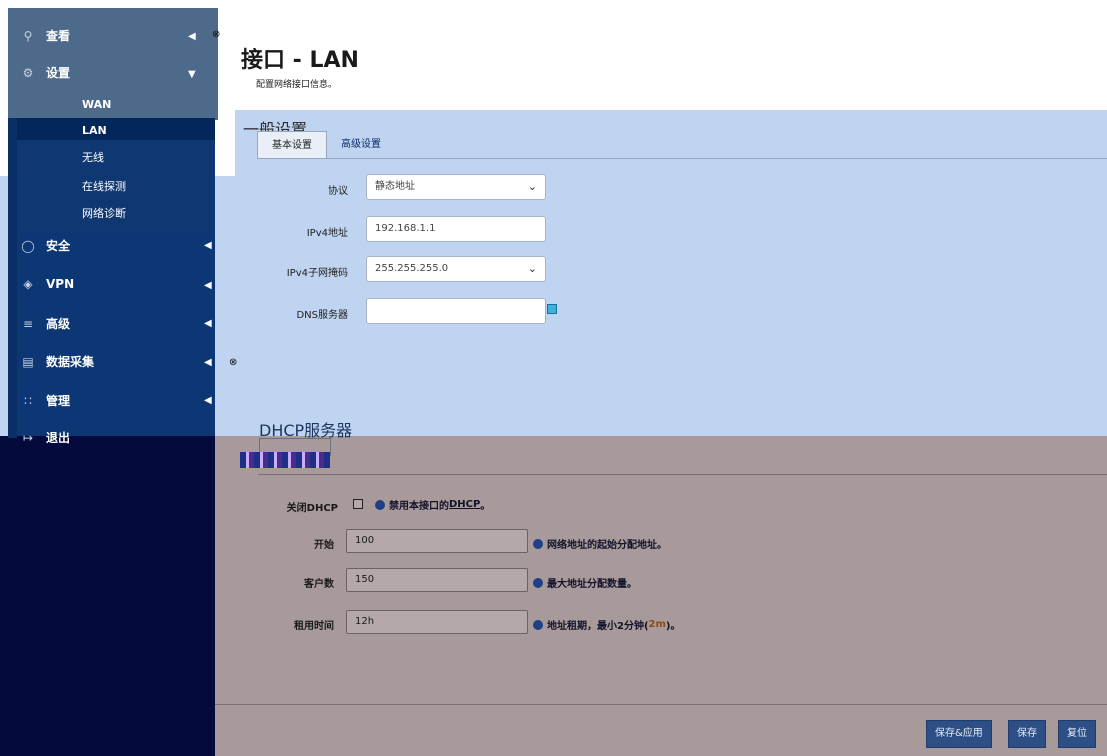  What do you see at coordinates (45, 245) in the screenshot?
I see `sidebar-item-security: ◯ 安全` at bounding box center [45, 245].